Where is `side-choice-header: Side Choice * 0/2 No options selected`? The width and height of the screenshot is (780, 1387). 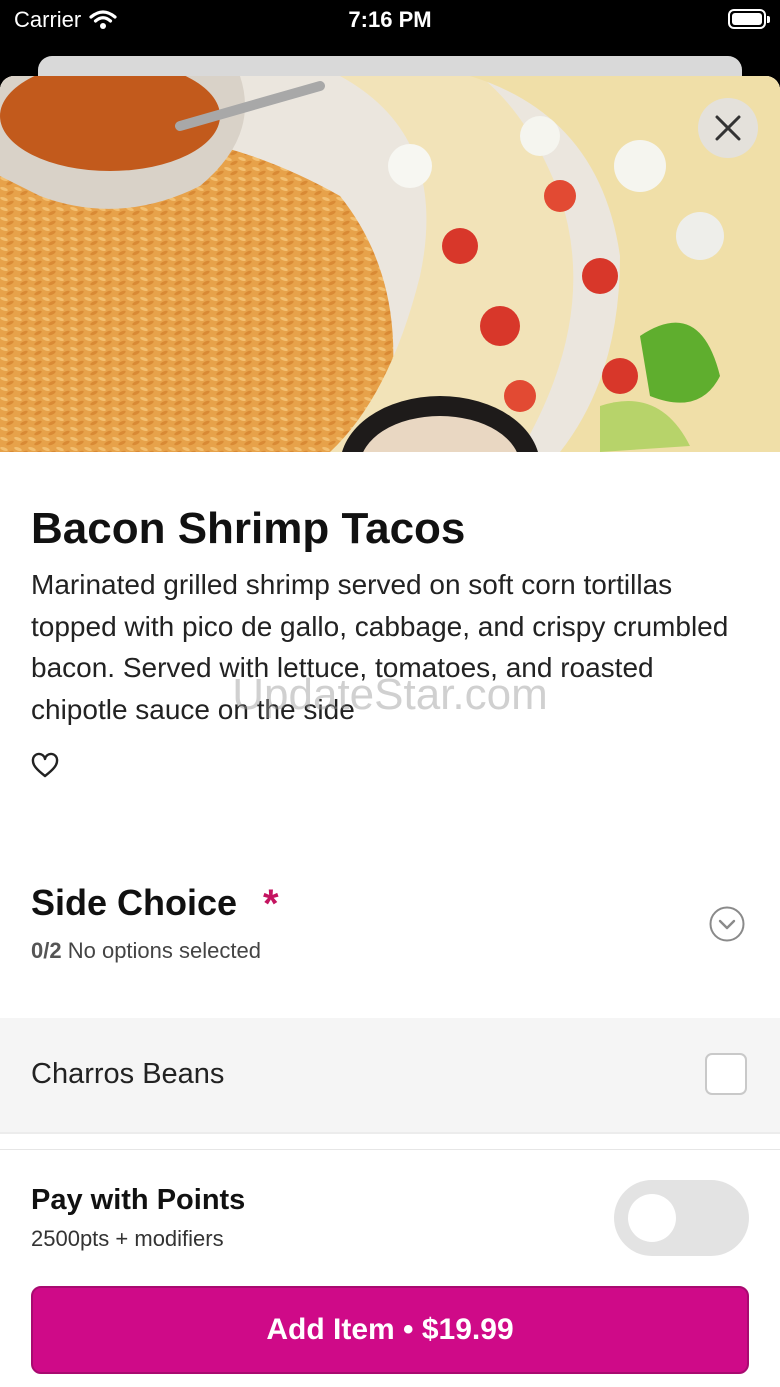
side-choice-header: Side Choice * 0/2 No options selected is located at coordinates (390, 941).